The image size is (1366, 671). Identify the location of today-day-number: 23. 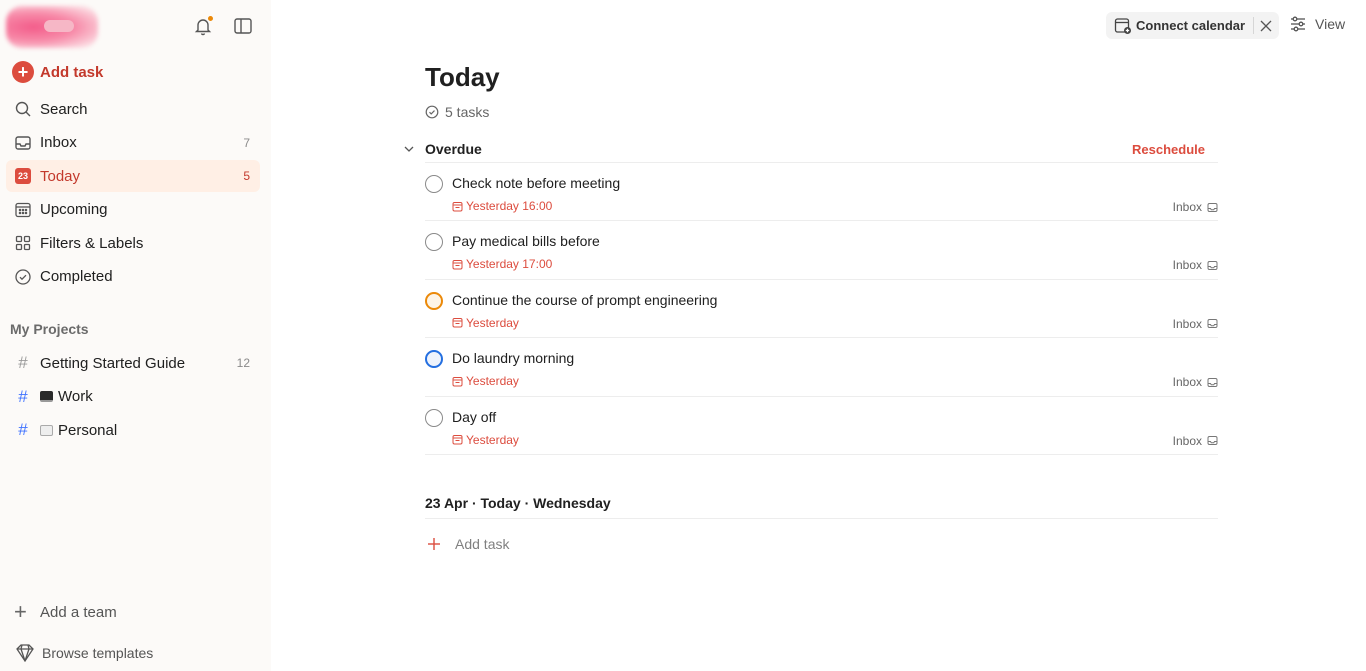
(23, 176).